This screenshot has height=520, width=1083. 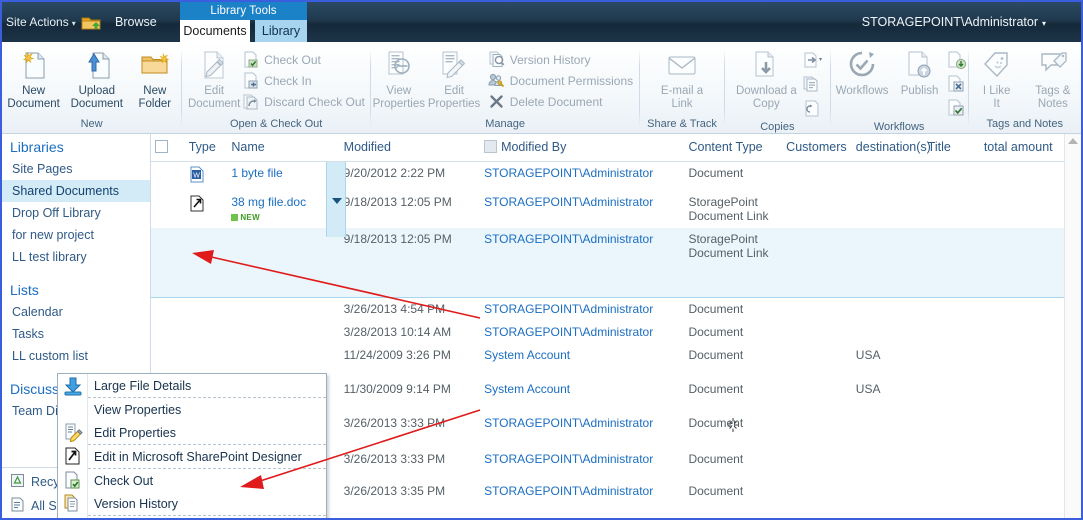 What do you see at coordinates (336, 199) in the screenshot?
I see `row-ecb-dropdown` at bounding box center [336, 199].